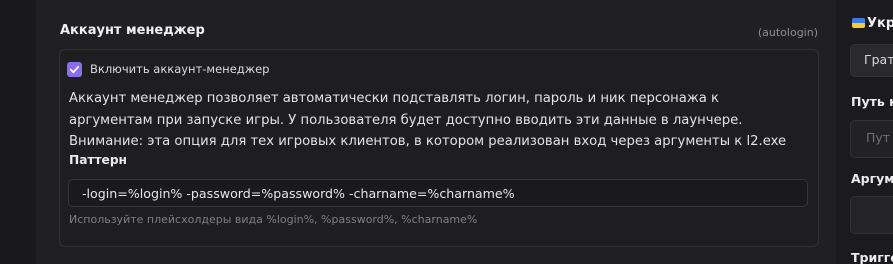 This screenshot has height=264, width=893. What do you see at coordinates (878, 59) in the screenshot?
I see `language-select-value: Грат` at bounding box center [878, 59].